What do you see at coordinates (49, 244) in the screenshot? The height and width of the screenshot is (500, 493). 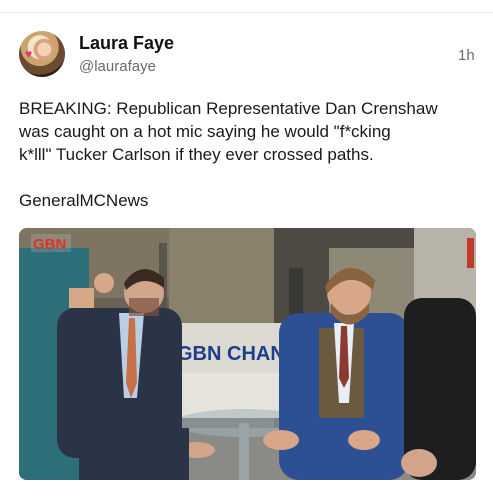 I see `gbn-logo-text: GBN` at bounding box center [49, 244].